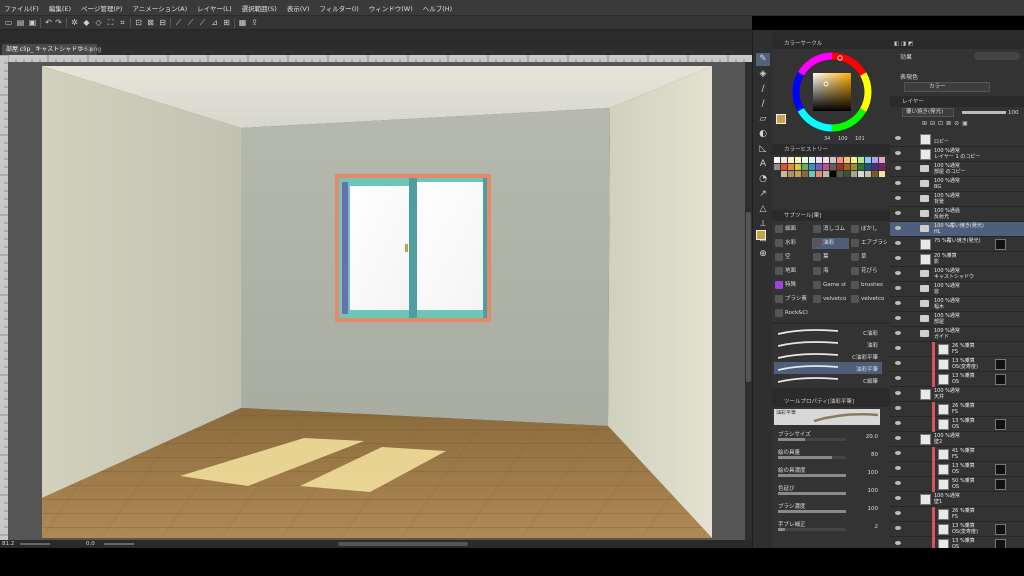 The width and height of the screenshot is (1024, 576). I want to click on menu-item: フィルター(I), so click(338, 8).